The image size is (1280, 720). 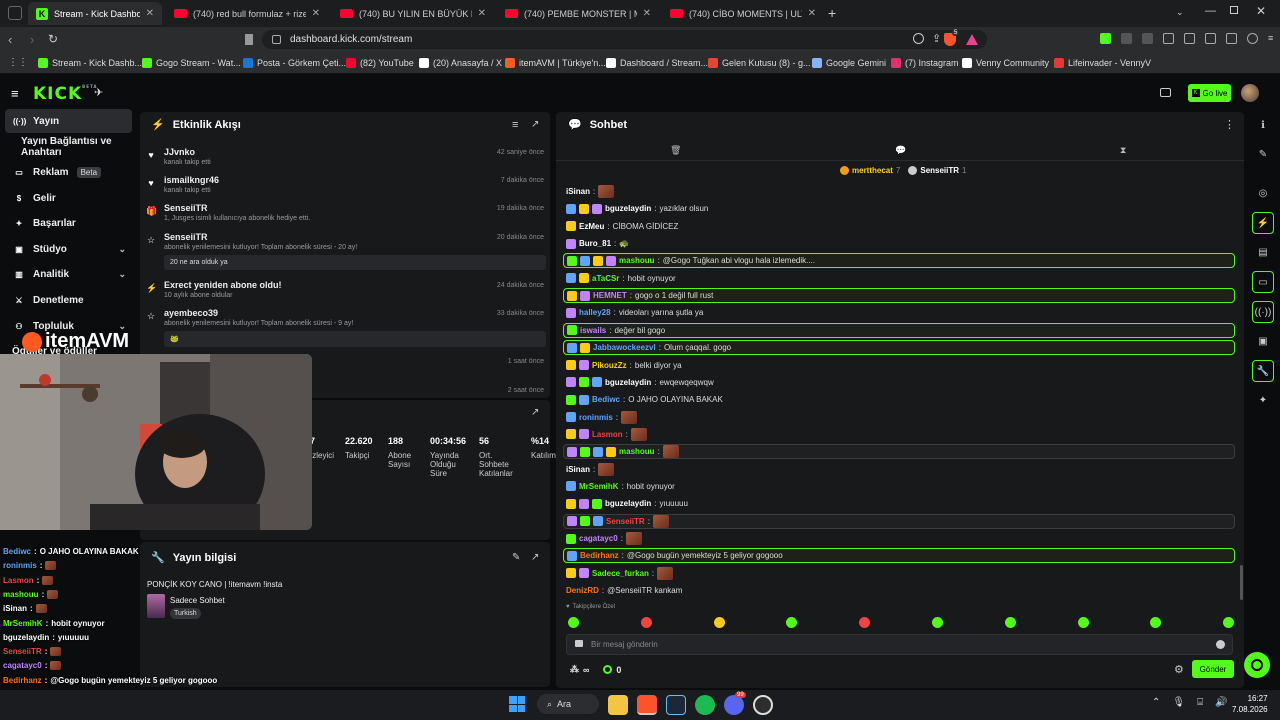 I want to click on kick-extension-icon, so click(x=1105, y=38).